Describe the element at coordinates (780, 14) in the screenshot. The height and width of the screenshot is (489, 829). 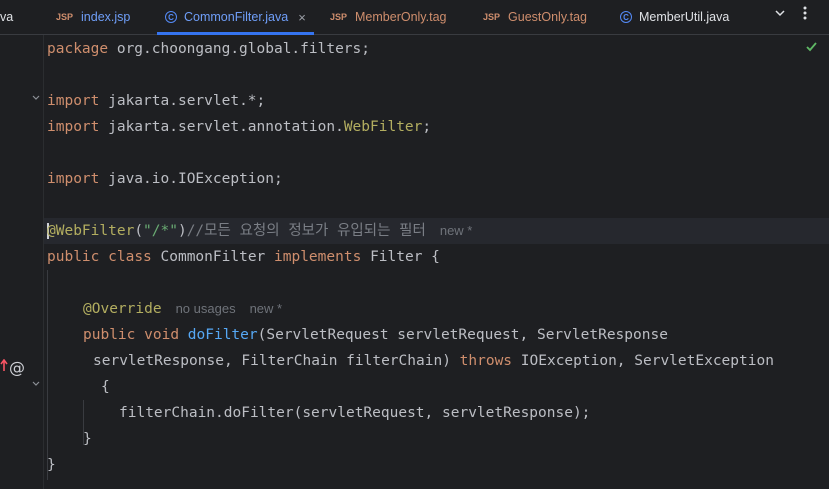
I see `chevron-down-icon` at that location.